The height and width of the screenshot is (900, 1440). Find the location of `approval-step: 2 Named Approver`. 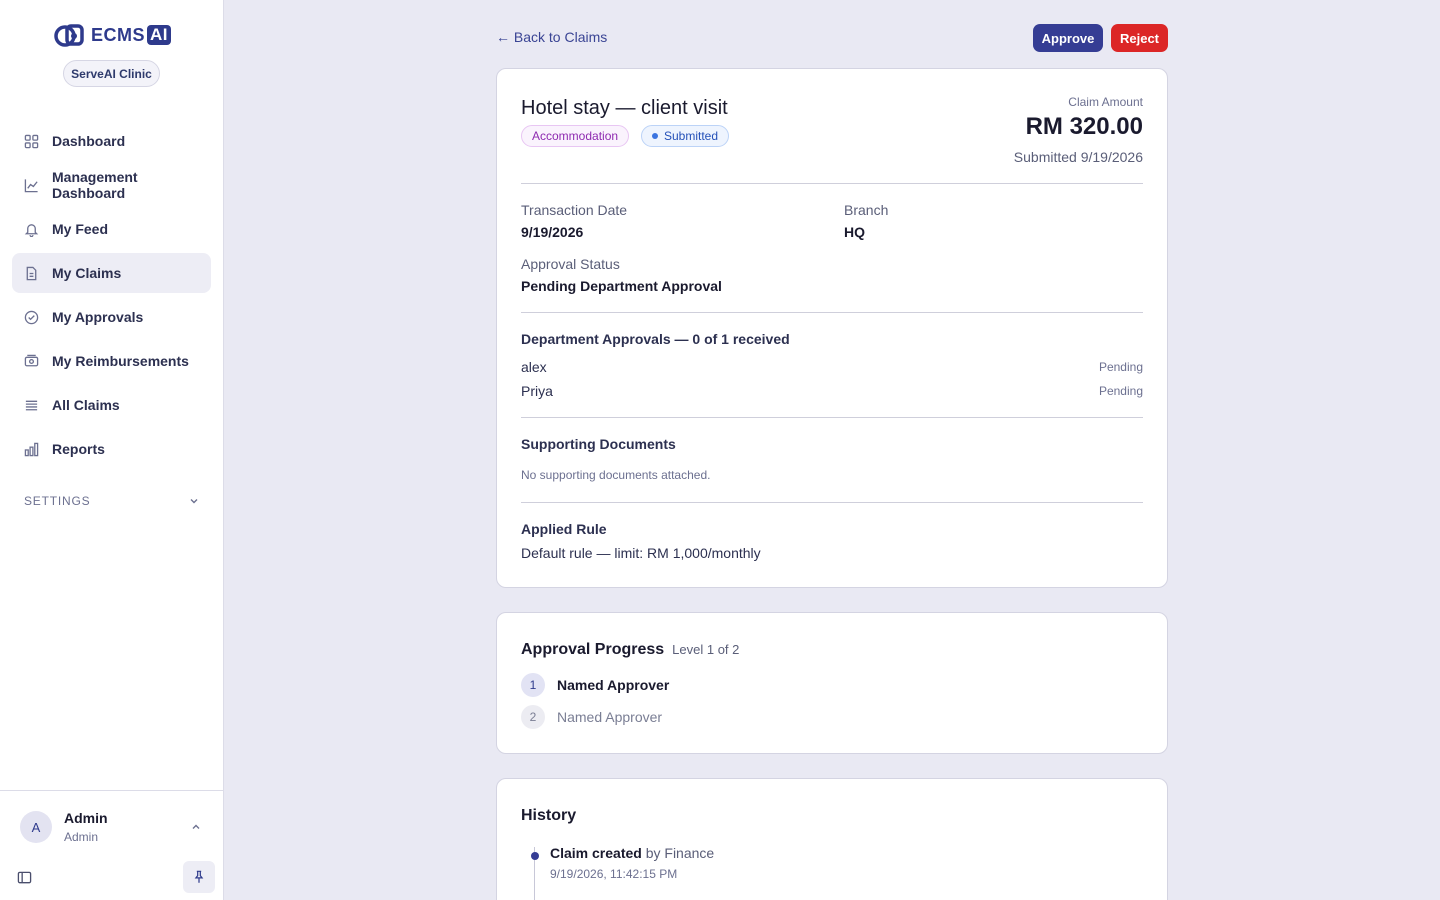

approval-step: 2 Named Approver is located at coordinates (591, 717).